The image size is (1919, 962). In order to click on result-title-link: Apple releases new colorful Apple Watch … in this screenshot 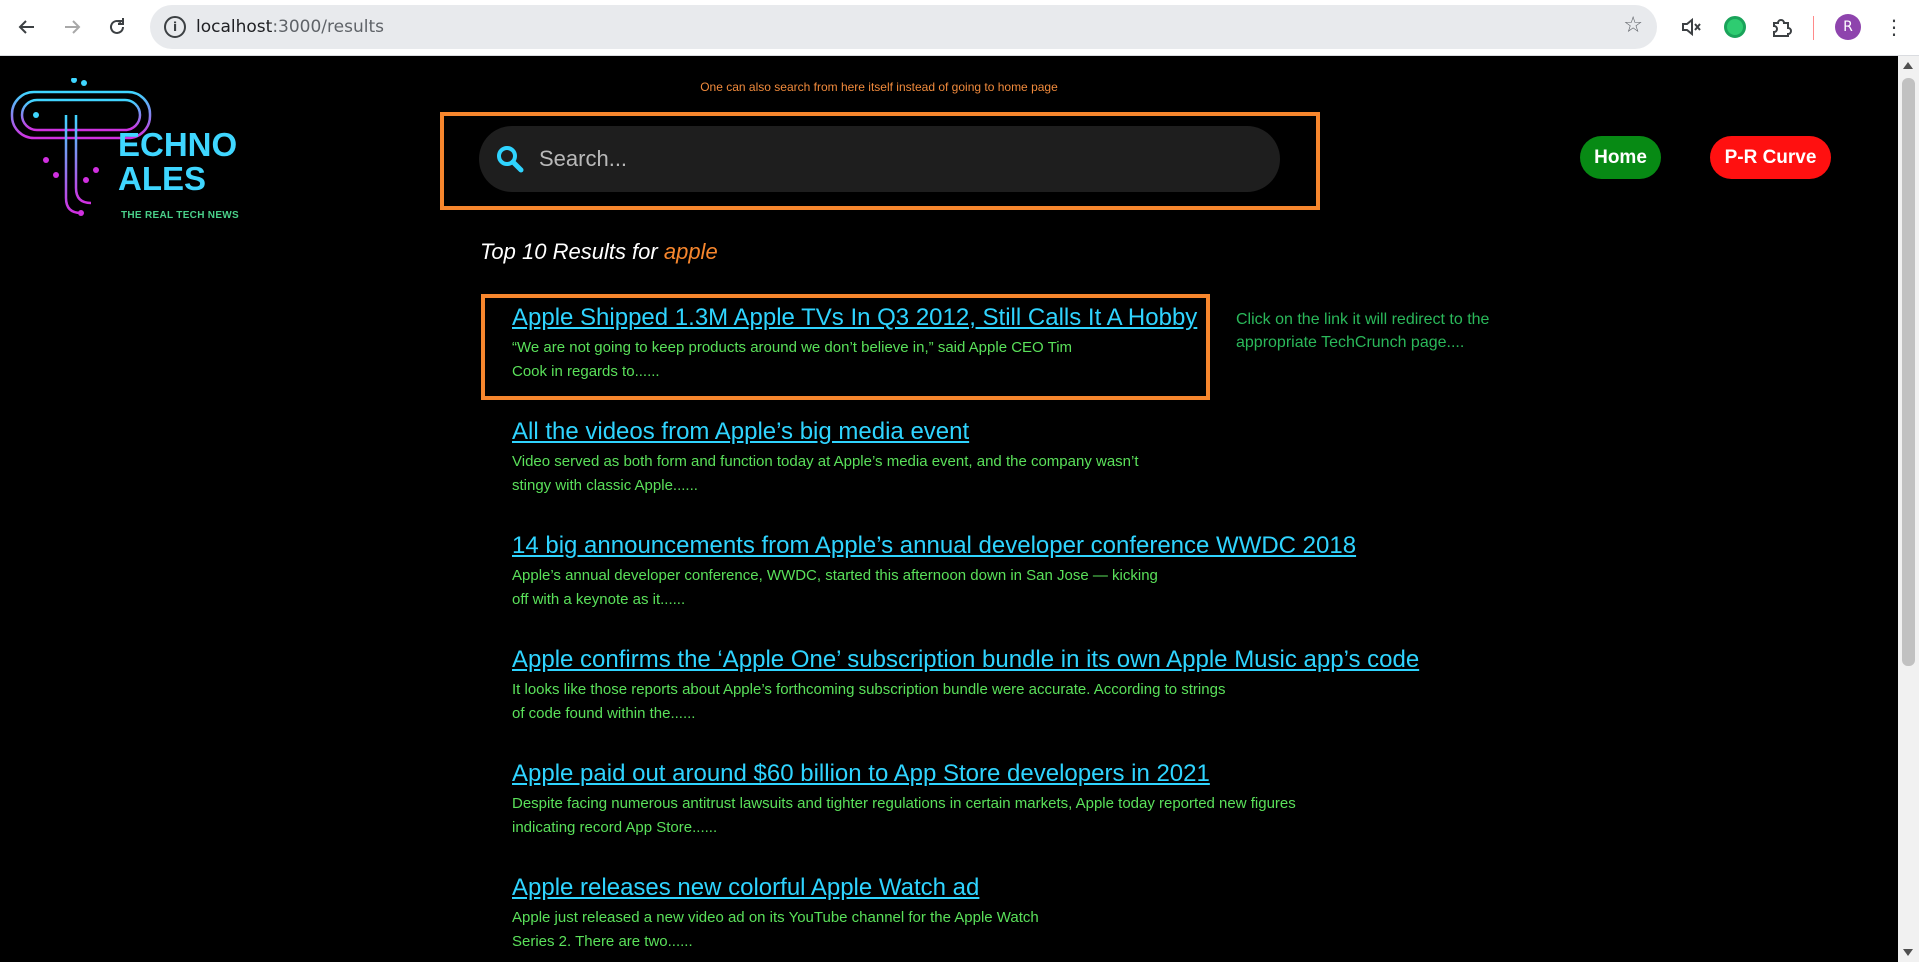, I will do `click(745, 888)`.